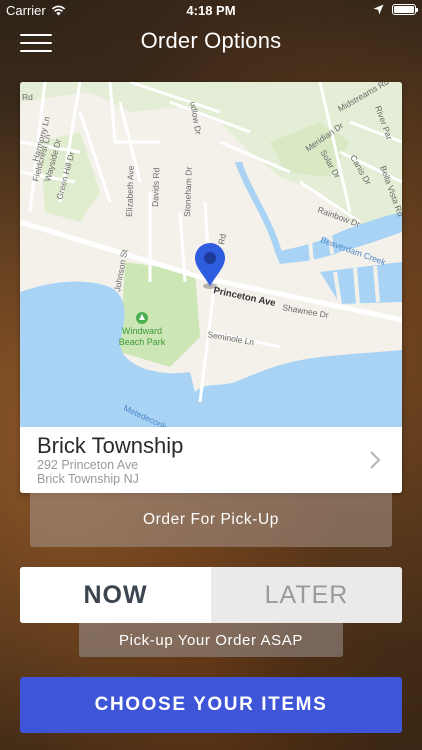 The image size is (422, 750). Describe the element at coordinates (211, 640) in the screenshot. I see `asap-note: Pick-up Your Order ASAP` at that location.